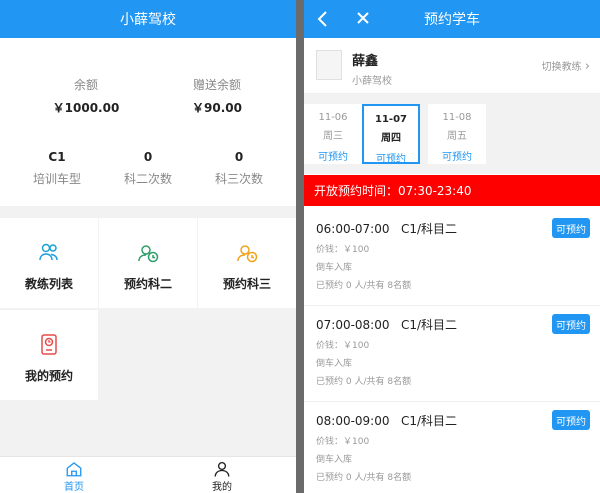 The width and height of the screenshot is (600, 493). Describe the element at coordinates (329, 65) in the screenshot. I see `coach-avatar` at that location.